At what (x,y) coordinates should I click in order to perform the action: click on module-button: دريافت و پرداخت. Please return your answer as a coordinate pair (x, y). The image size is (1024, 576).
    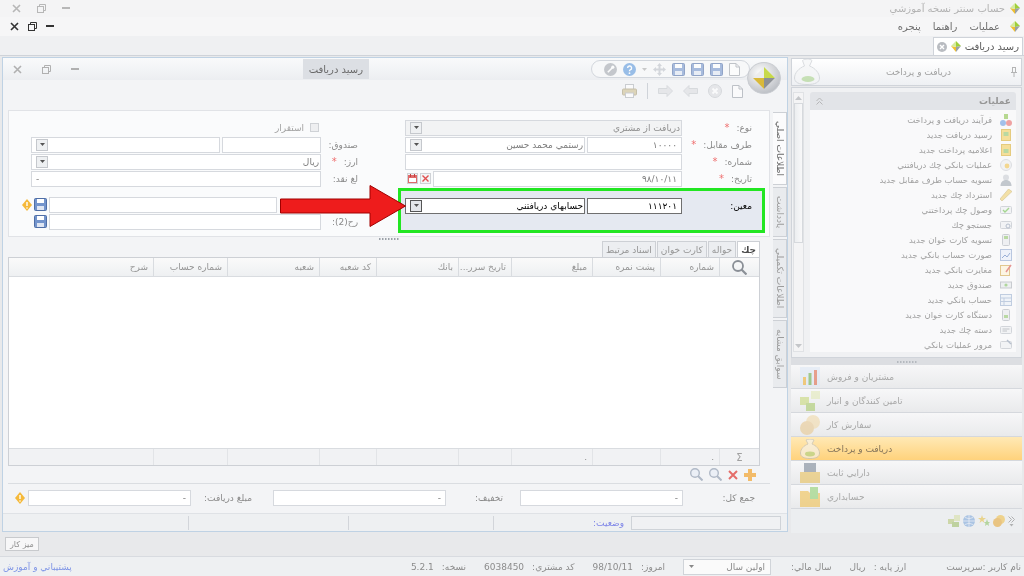
    Looking at the image, I should click on (906, 449).